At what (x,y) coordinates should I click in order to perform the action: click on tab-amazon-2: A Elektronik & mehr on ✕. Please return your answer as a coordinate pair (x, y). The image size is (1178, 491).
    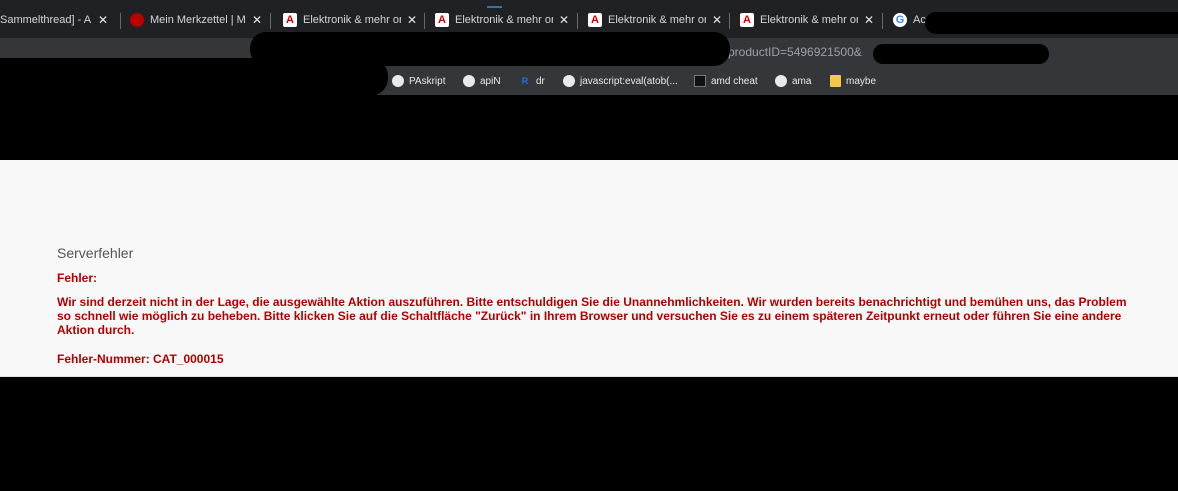
    Looking at the image, I should click on (503, 20).